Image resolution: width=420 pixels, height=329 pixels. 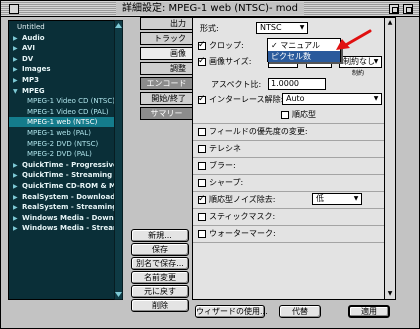 I want to click on substitute-button: 代替, so click(x=300, y=311).